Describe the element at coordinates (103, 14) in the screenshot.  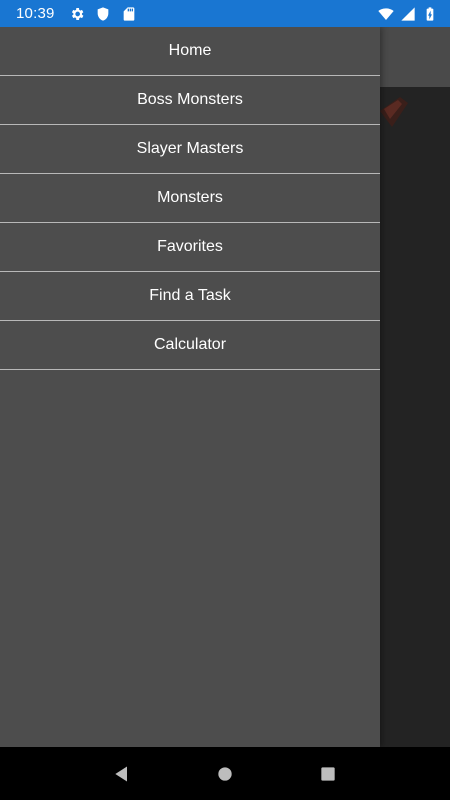
I see `shield-icon` at that location.